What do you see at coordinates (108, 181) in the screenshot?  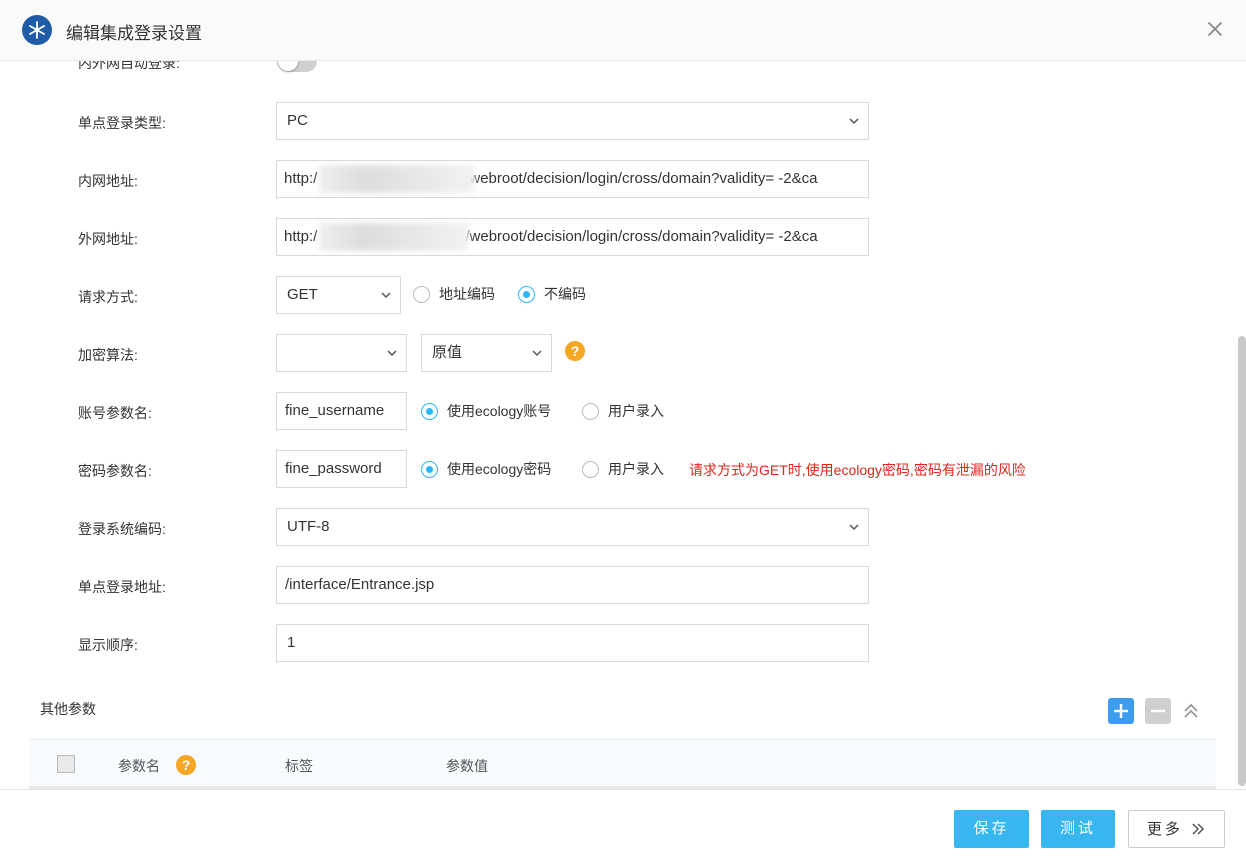 I see `intranet-label: 内网地址:` at bounding box center [108, 181].